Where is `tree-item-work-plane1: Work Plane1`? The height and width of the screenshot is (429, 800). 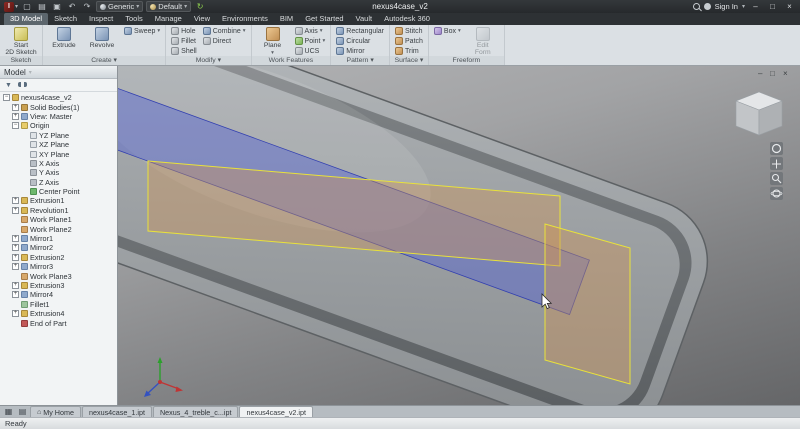 tree-item-work-plane1: Work Plane1 is located at coordinates (58, 219).